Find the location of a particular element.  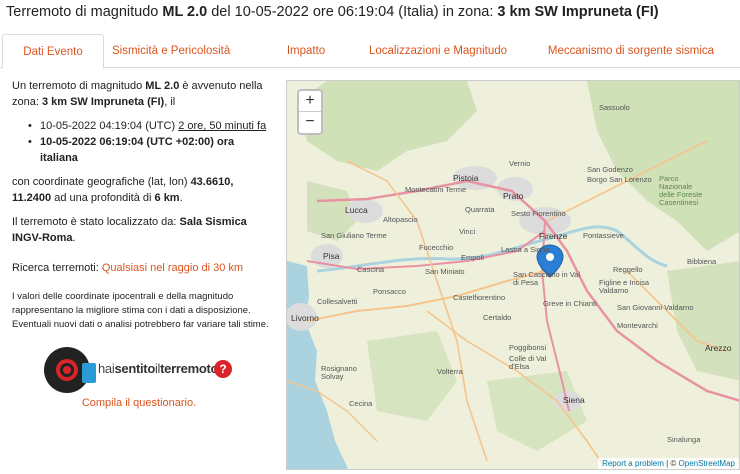

map-label: Rosignano Solvay is located at coordinates (339, 372).